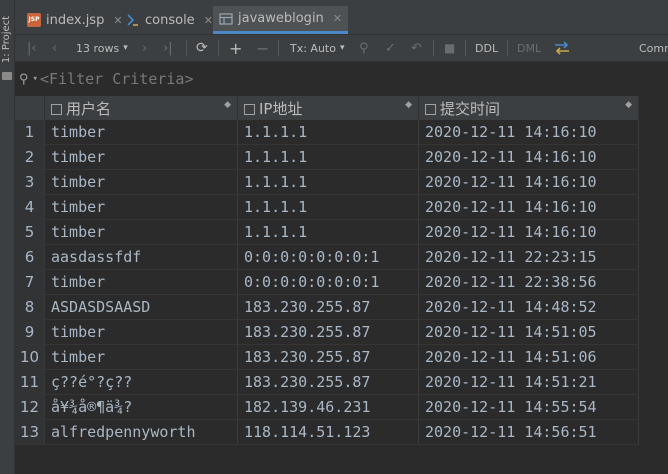 This screenshot has height=474, width=668. What do you see at coordinates (528, 257) in the screenshot?
I see `cell-submit-time: 2020-12-11 22:23:15` at bounding box center [528, 257].